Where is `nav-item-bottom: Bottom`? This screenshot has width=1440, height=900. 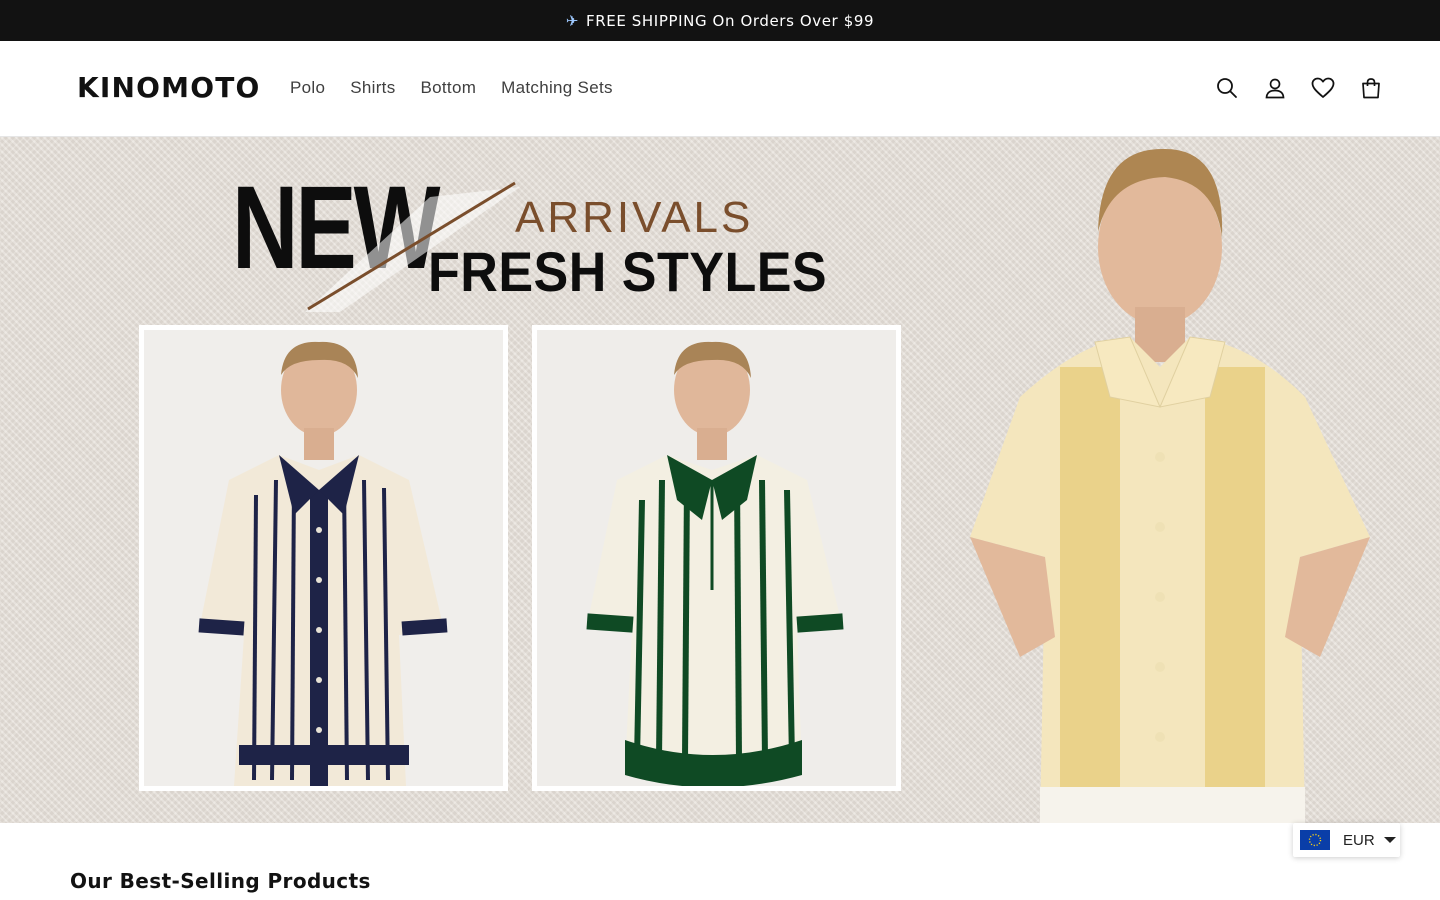 nav-item-bottom: Bottom is located at coordinates (449, 88).